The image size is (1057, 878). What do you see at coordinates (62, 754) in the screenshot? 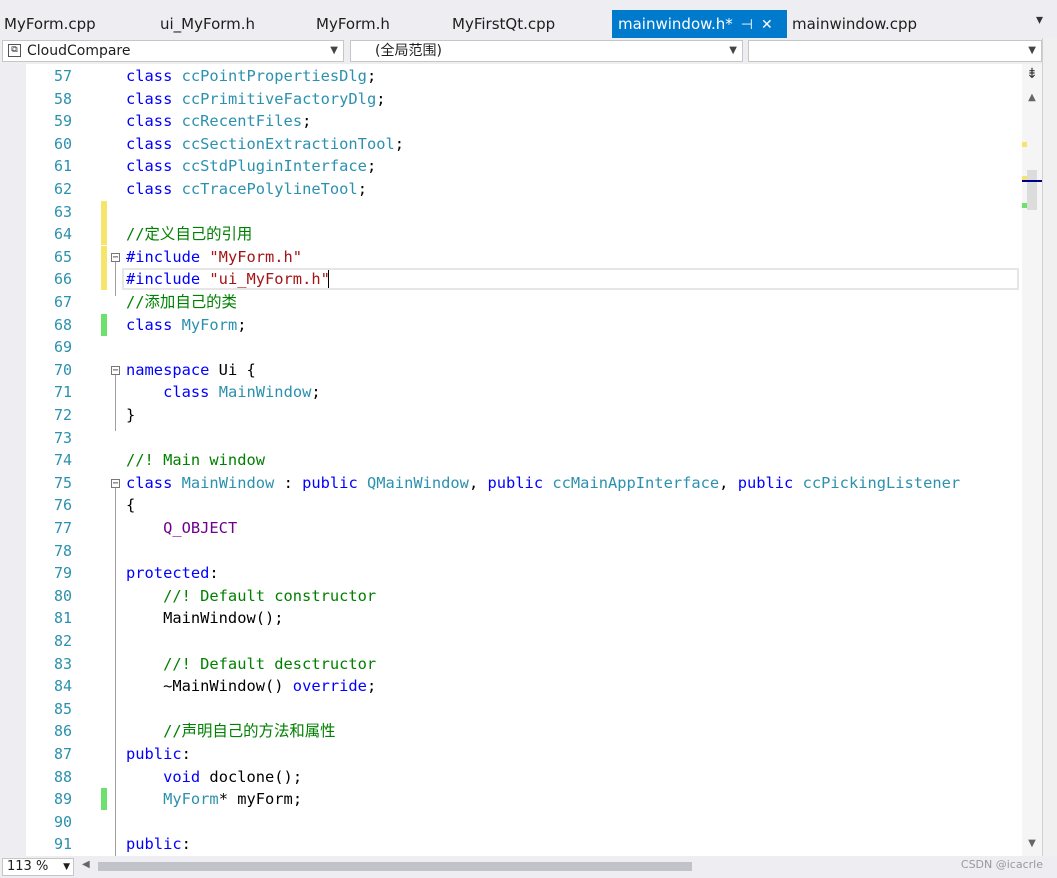
I see `line-number: 87` at bounding box center [62, 754].